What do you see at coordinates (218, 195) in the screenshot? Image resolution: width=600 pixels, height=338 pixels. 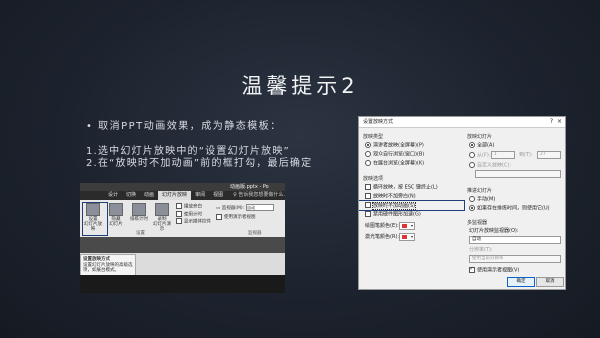 I see `tab-view: 视图` at bounding box center [218, 195].